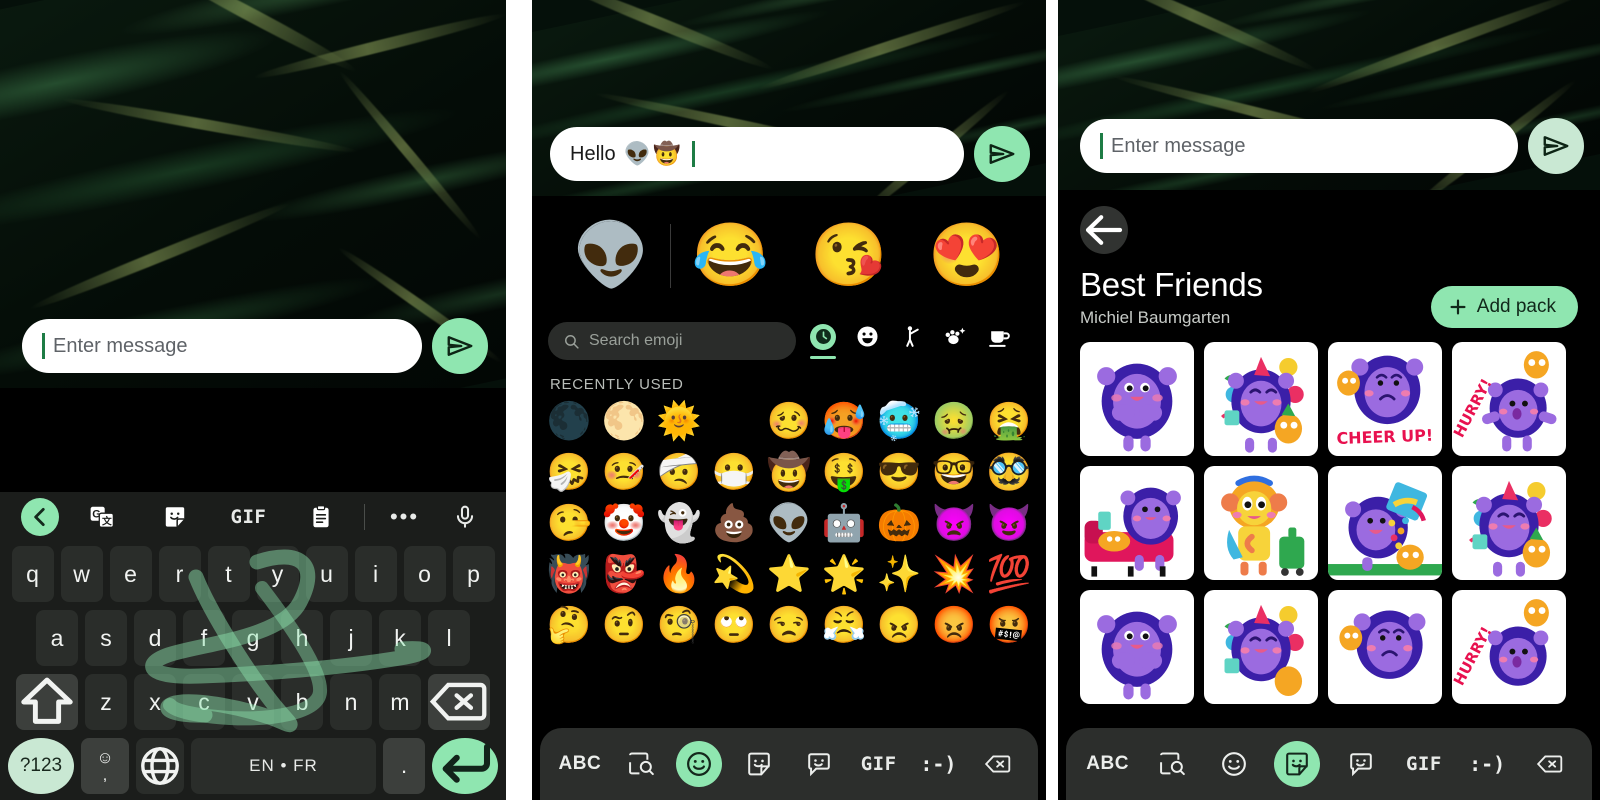  I want to click on sticker-item-monkey-travel, so click(1261, 523).